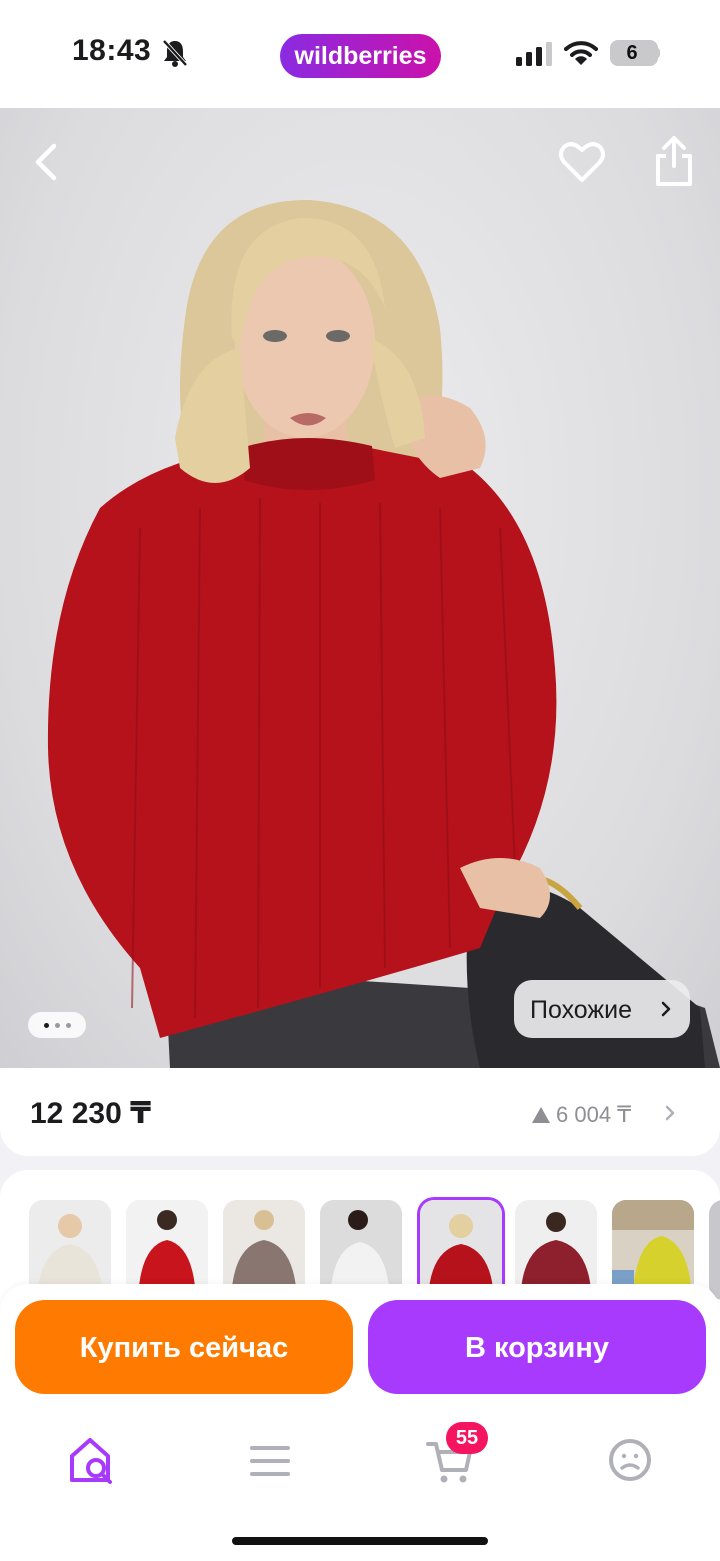 This screenshot has width=720, height=1561. Describe the element at coordinates (658, 53) in the screenshot. I see `battery-cap` at that location.